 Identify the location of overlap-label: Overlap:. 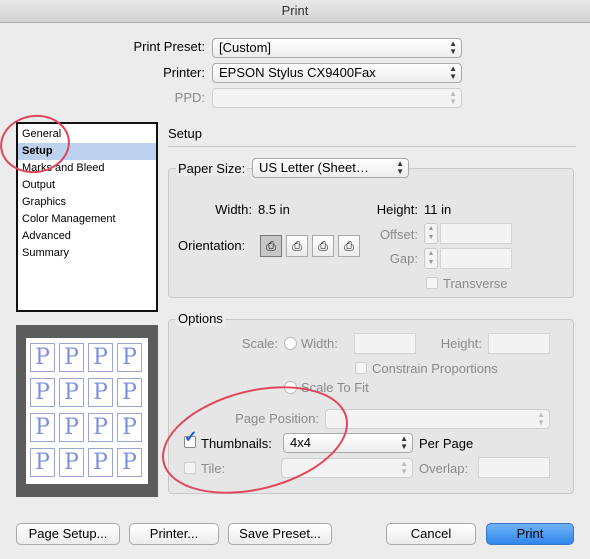
(444, 468).